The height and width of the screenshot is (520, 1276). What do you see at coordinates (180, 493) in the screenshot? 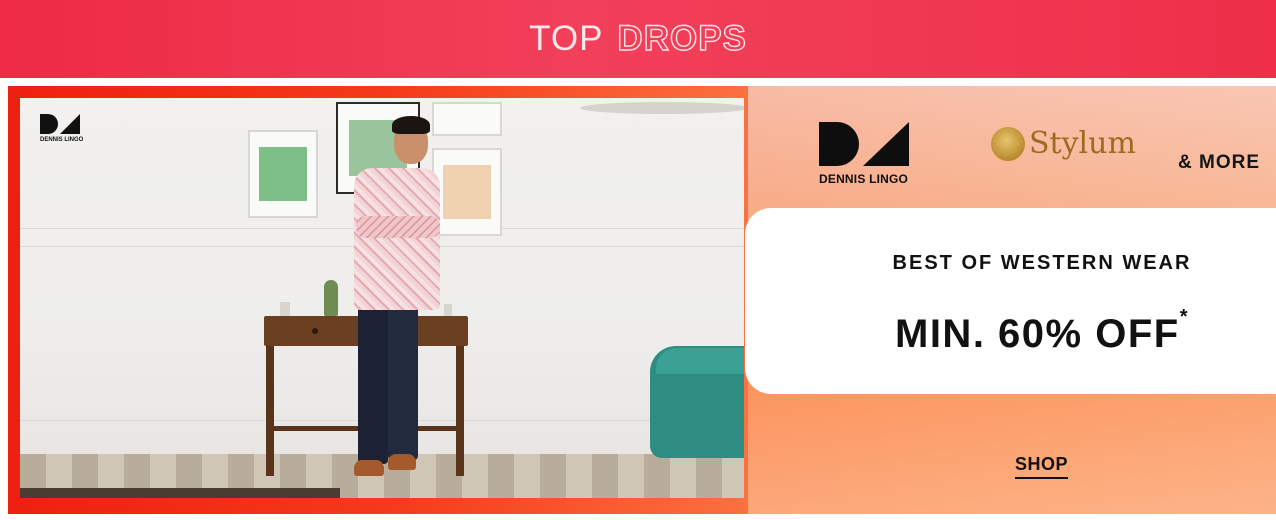
I see `rug-edge` at bounding box center [180, 493].